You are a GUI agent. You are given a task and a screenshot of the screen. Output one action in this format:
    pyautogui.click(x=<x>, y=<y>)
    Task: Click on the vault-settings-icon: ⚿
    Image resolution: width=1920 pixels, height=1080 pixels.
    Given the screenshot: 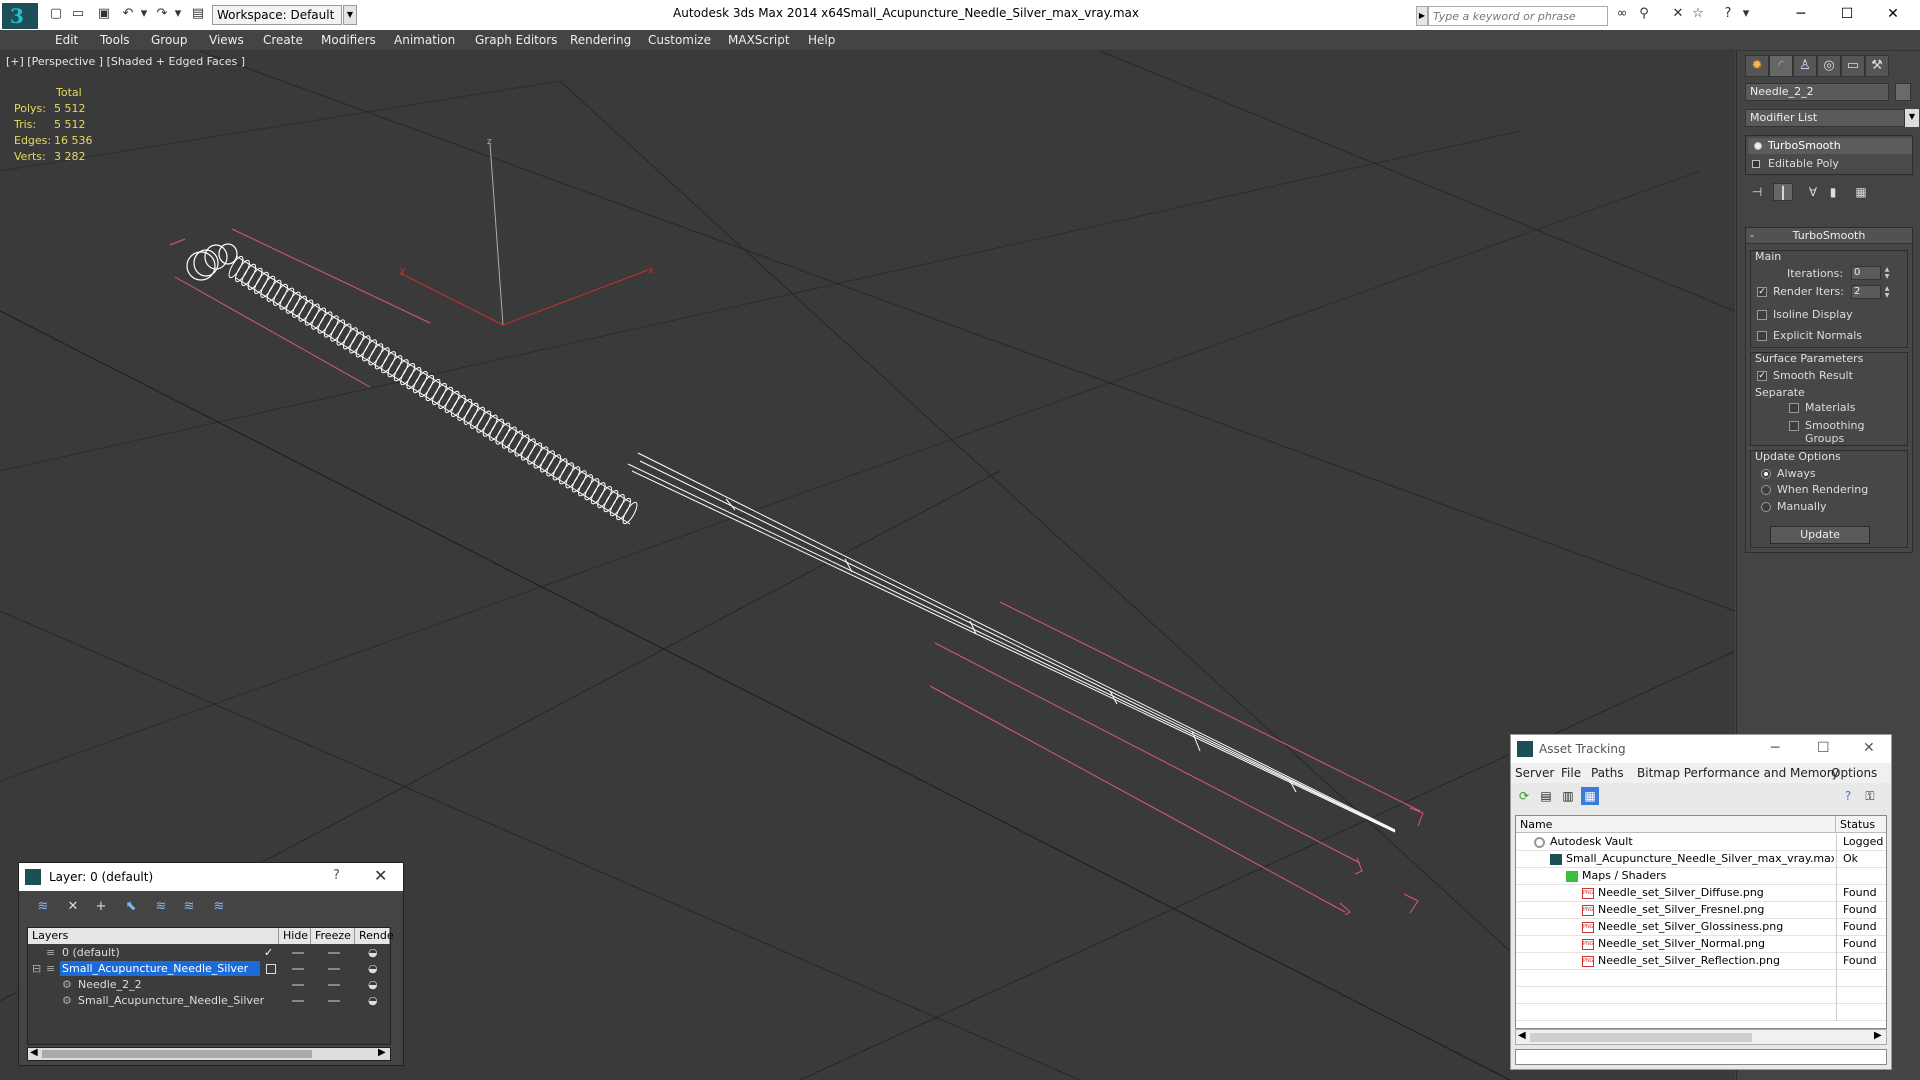 What is the action you would take?
    pyautogui.click(x=1870, y=796)
    